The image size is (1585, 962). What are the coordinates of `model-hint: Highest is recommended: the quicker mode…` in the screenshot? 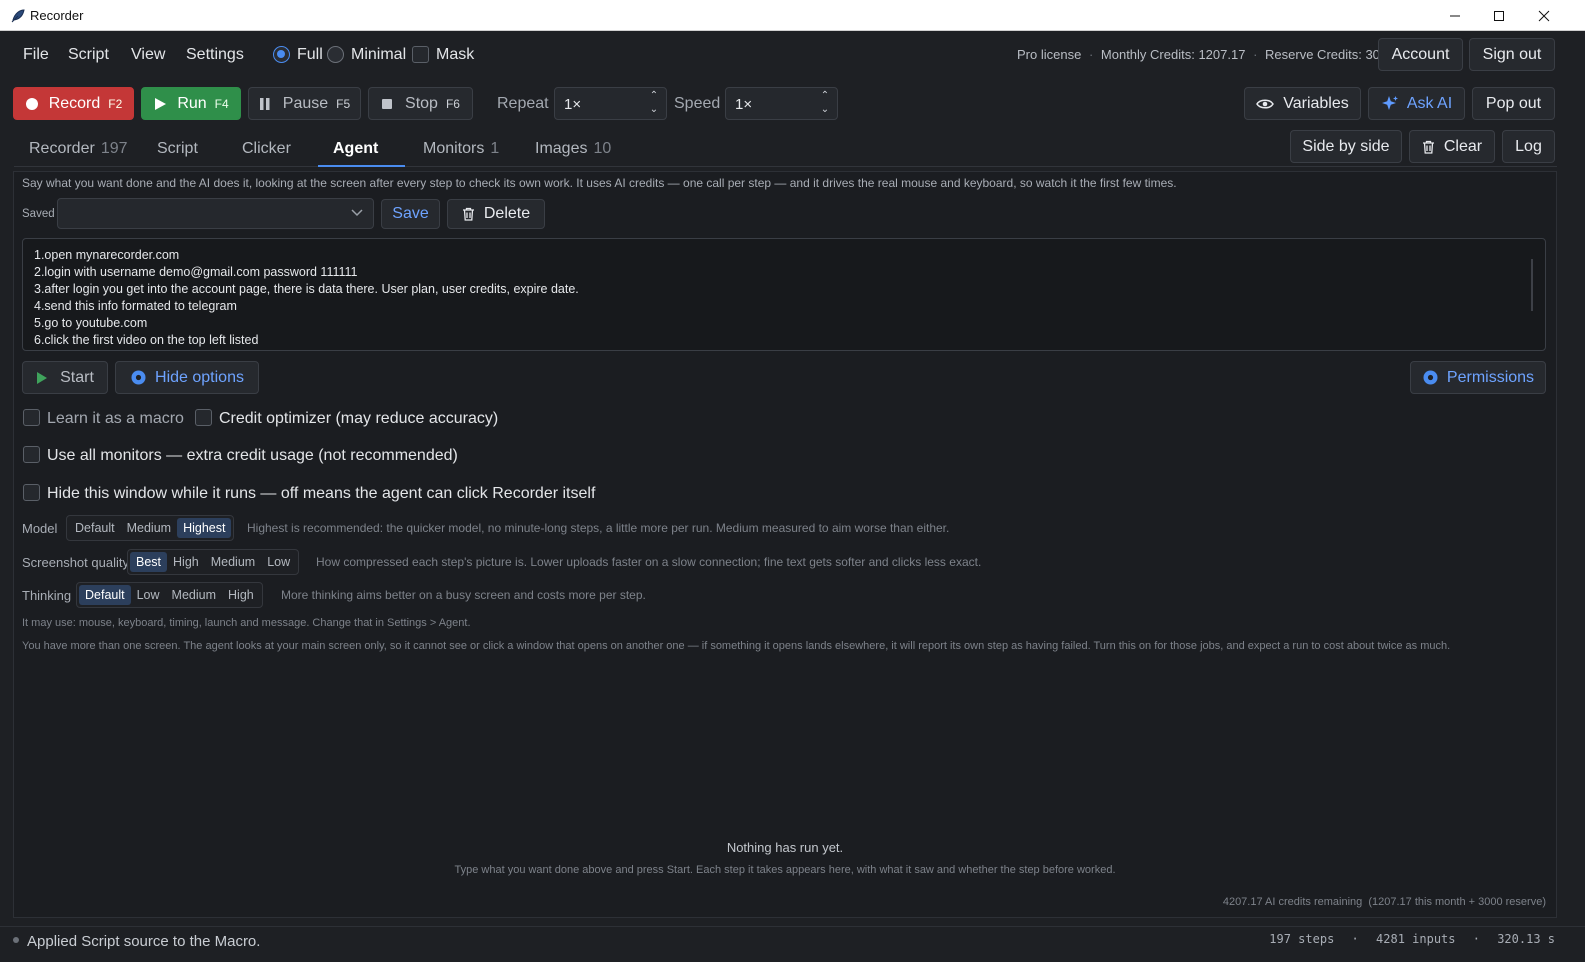 It's located at (598, 528).